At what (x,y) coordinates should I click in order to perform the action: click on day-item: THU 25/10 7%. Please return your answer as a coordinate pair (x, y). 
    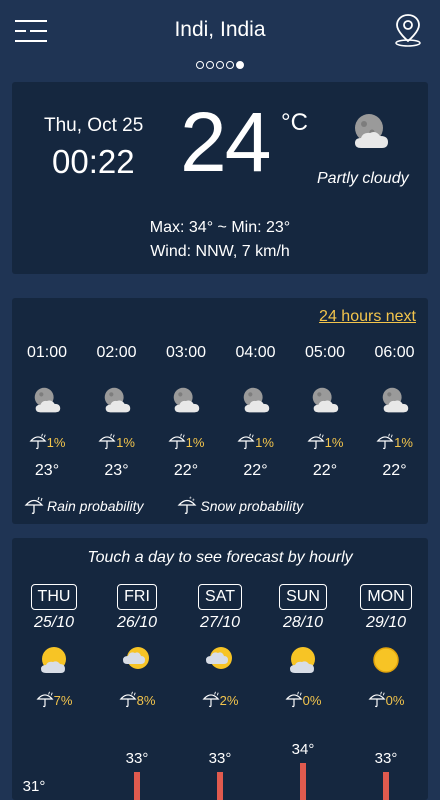
    Looking at the image, I should click on (54, 646).